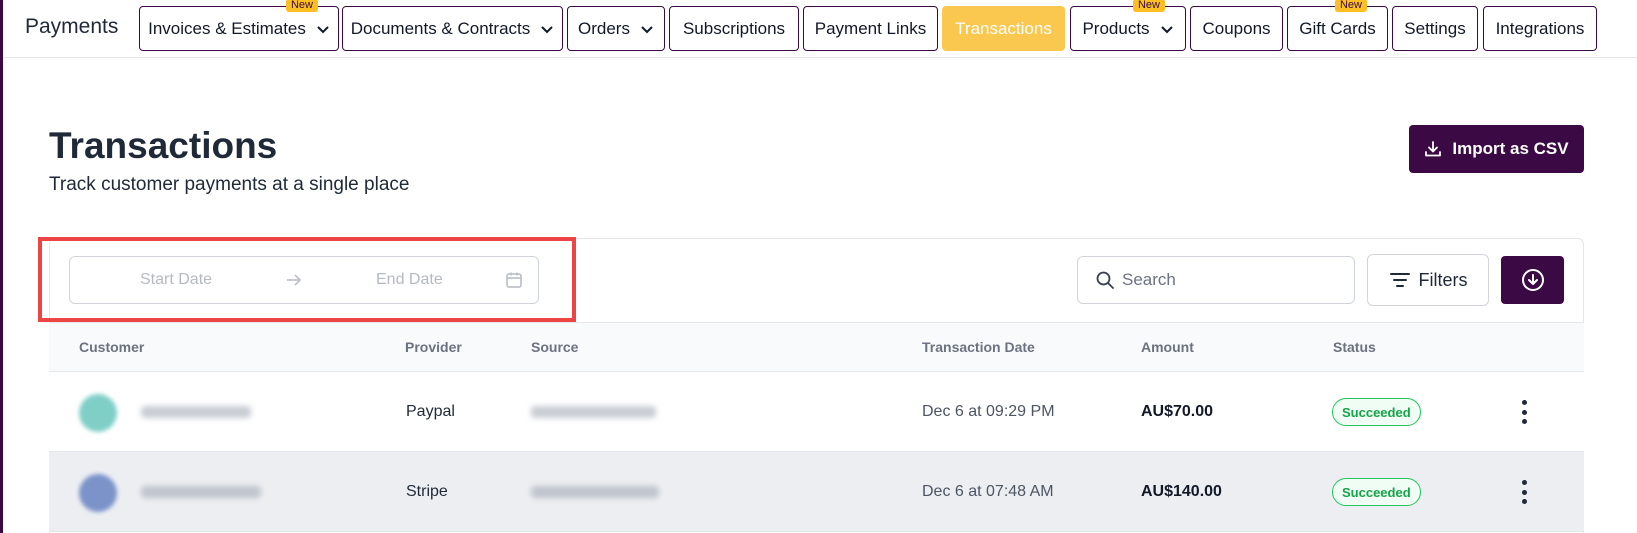  I want to click on tab-label: Integrations, so click(1540, 28).